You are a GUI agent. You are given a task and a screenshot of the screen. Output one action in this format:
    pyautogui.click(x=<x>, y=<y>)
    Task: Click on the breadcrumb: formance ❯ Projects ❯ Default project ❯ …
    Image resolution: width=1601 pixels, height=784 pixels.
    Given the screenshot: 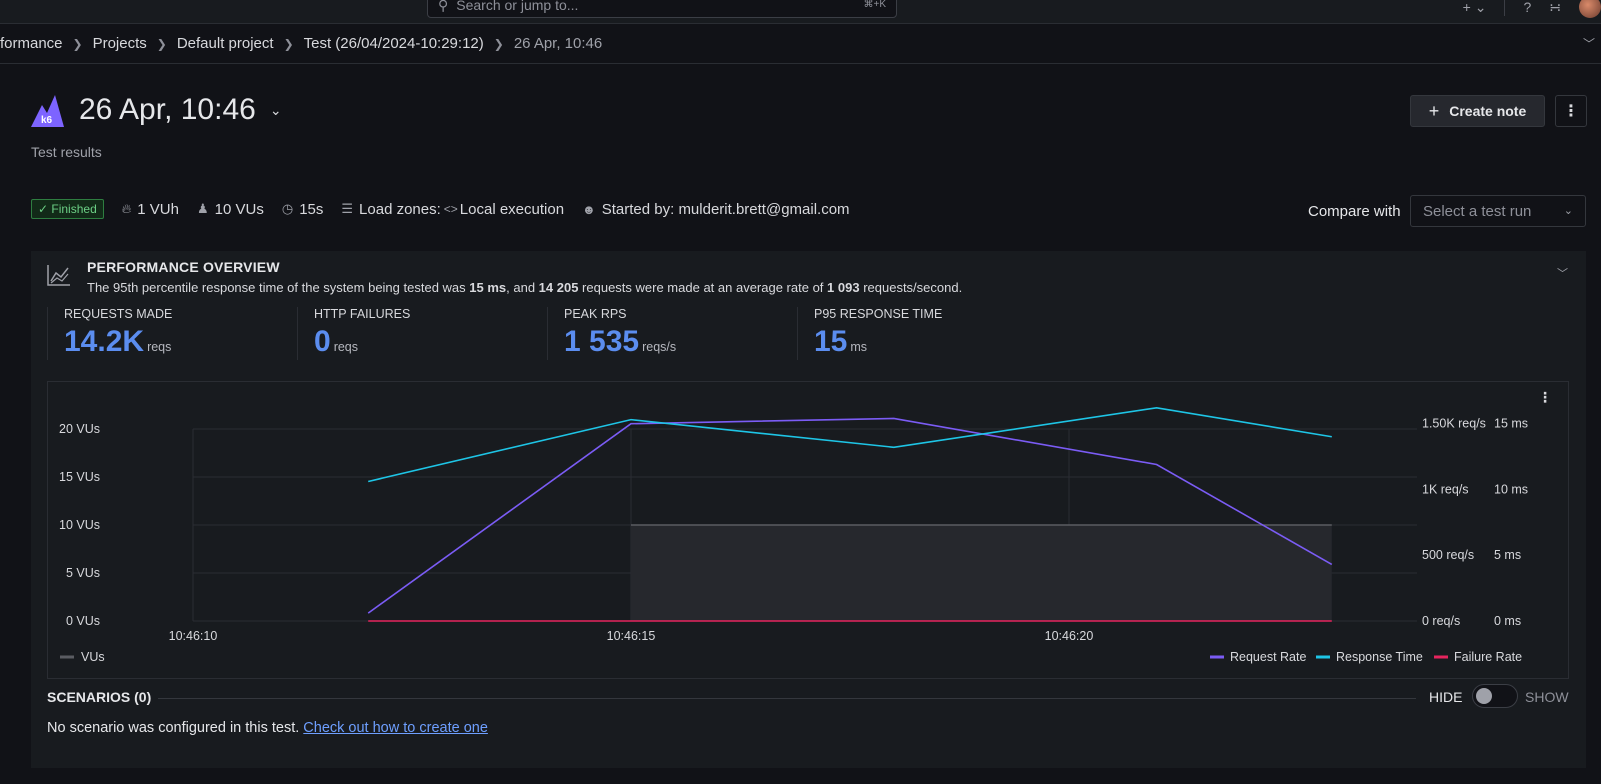 What is the action you would take?
    pyautogui.click(x=800, y=44)
    